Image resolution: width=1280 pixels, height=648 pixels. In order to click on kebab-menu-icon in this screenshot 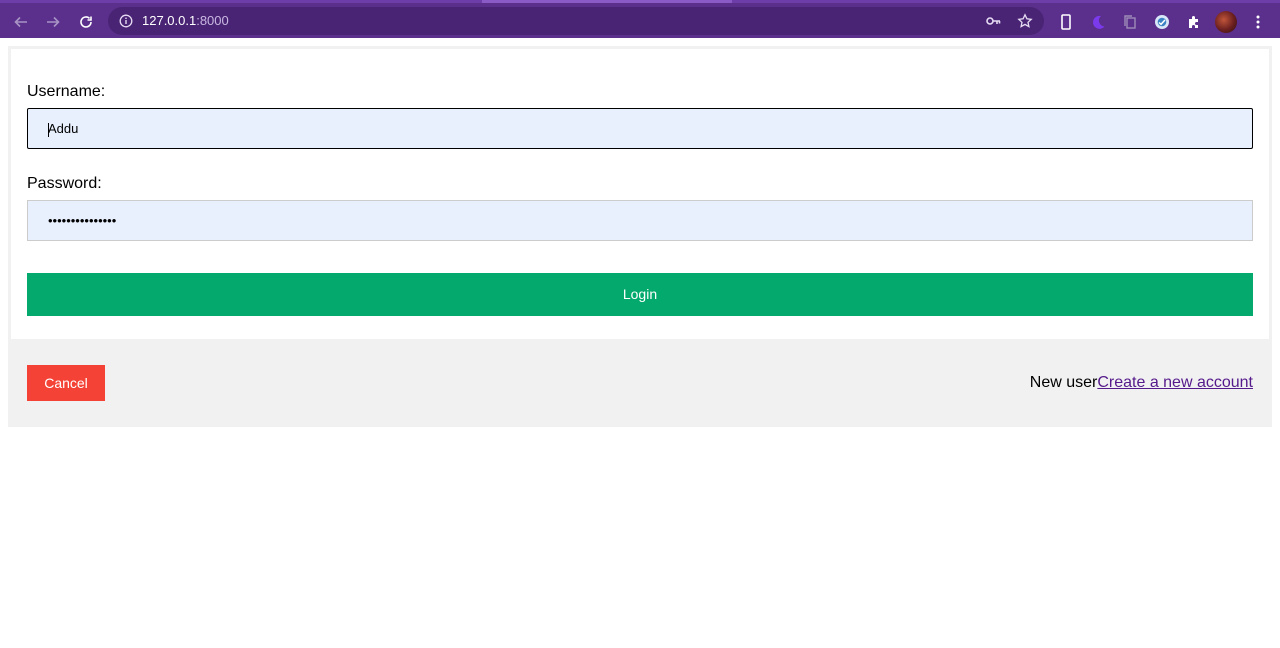, I will do `click(1258, 22)`.